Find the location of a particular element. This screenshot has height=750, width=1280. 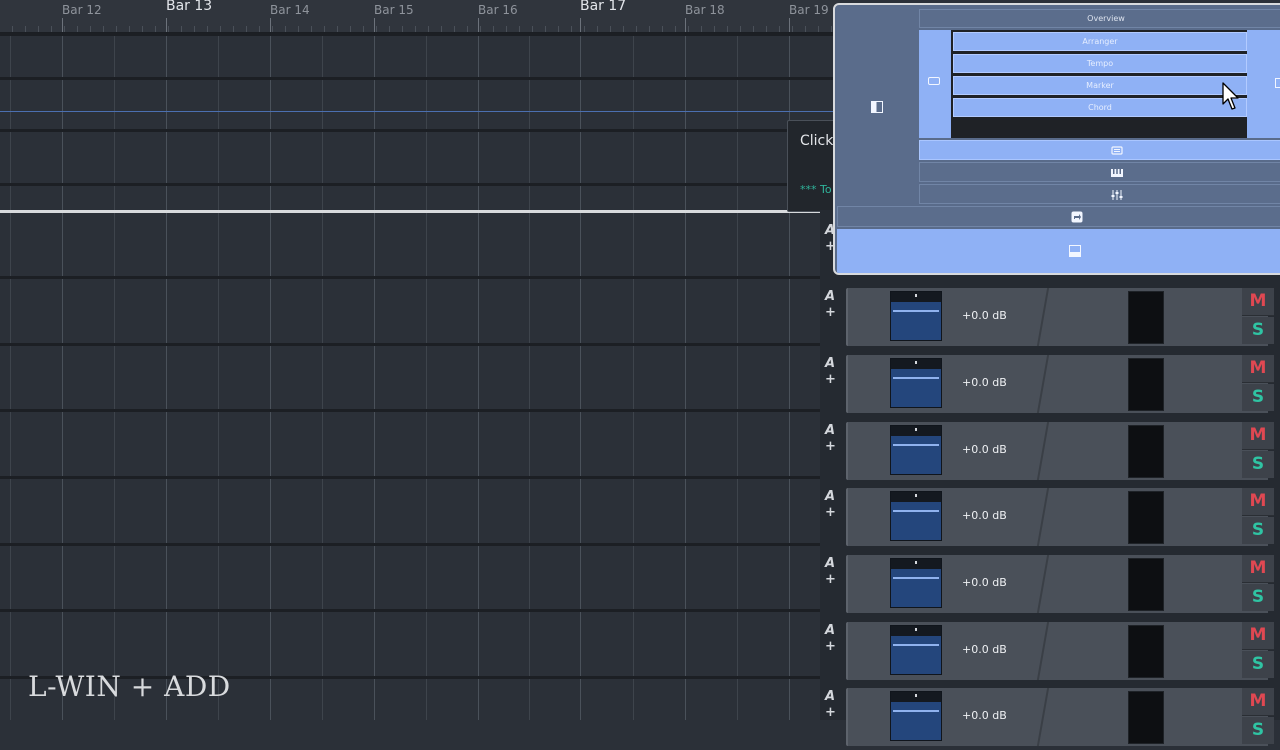

global-track-arranger: Arranger is located at coordinates (1100, 41).